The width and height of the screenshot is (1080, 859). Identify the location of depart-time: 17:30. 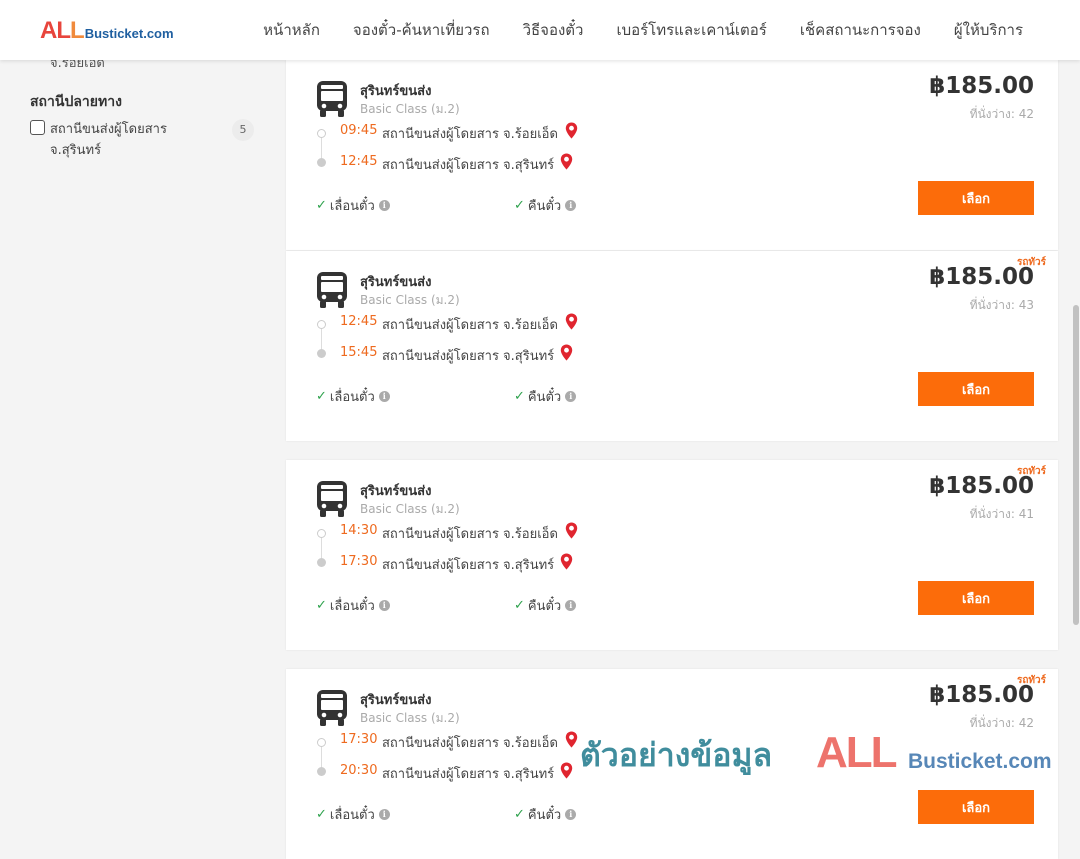
(359, 739).